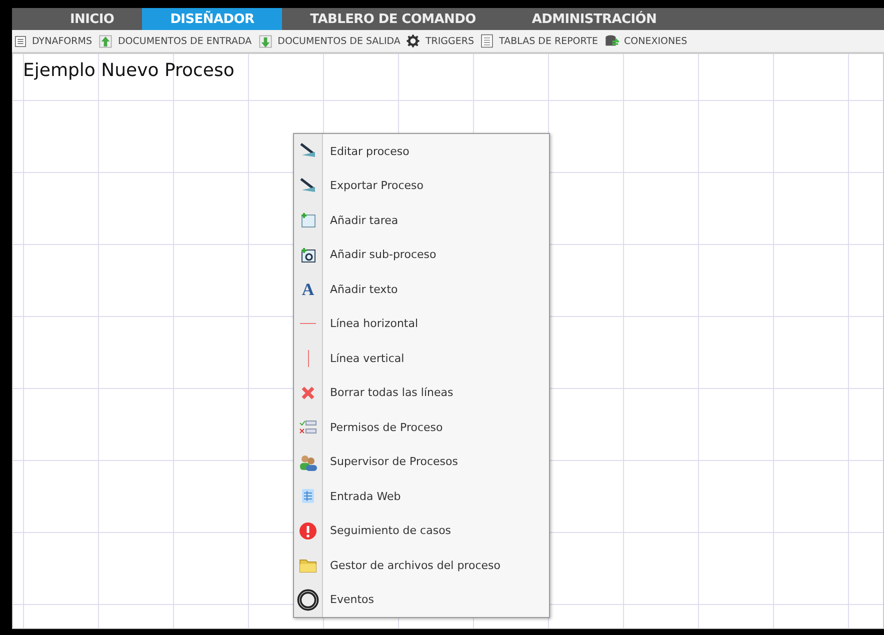 Image resolution: width=884 pixels, height=635 pixels. I want to click on menu-item: Editar proceso, so click(370, 151).